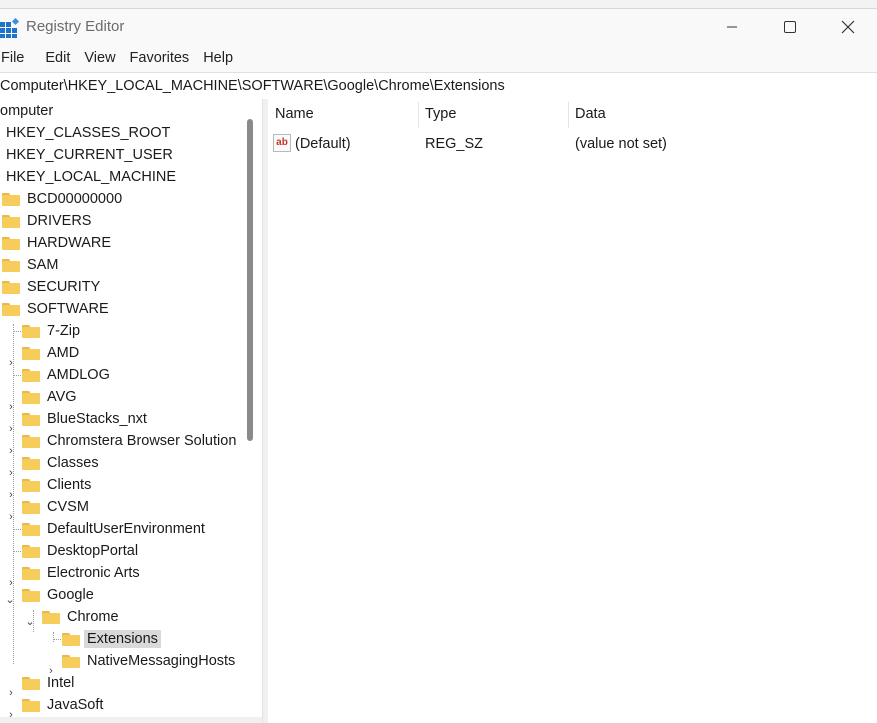 This screenshot has height=723, width=877. I want to click on tree-item-intel: Intel, so click(49, 683).